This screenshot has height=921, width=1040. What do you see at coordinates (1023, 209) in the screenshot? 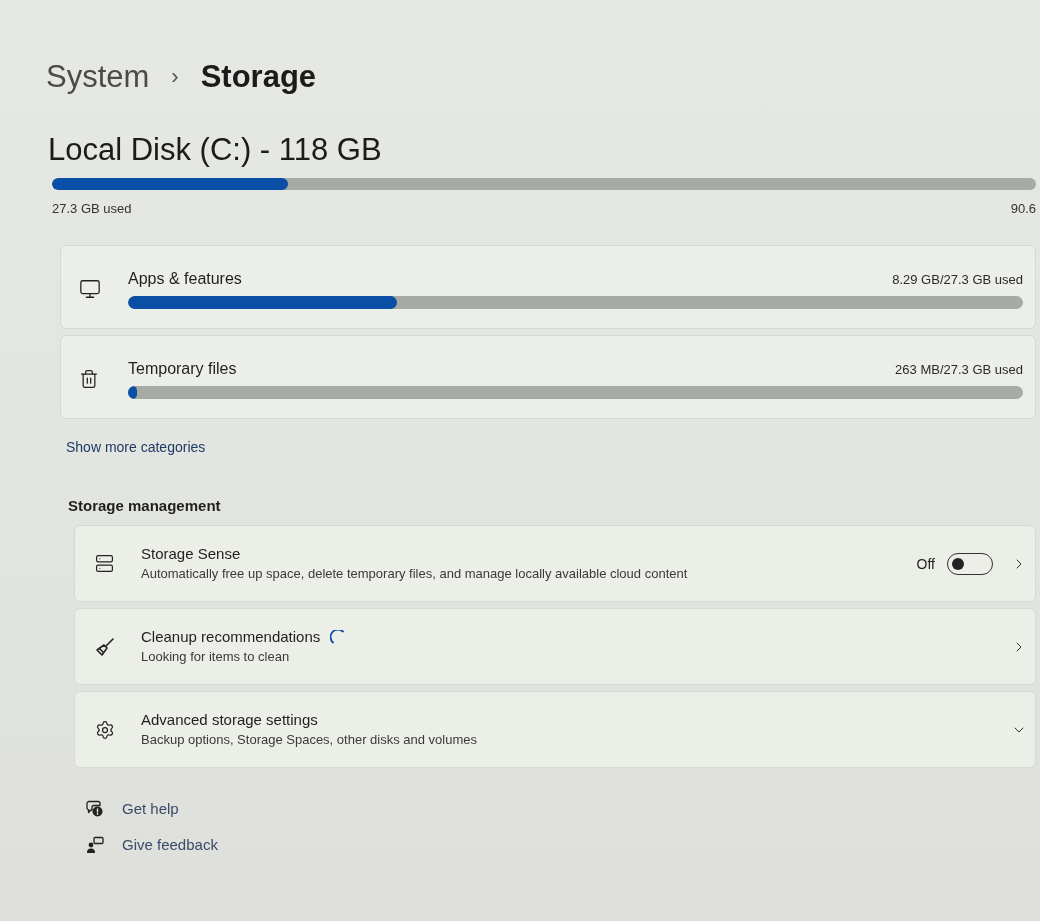
I see `capacity-reading: 90.6` at bounding box center [1023, 209].